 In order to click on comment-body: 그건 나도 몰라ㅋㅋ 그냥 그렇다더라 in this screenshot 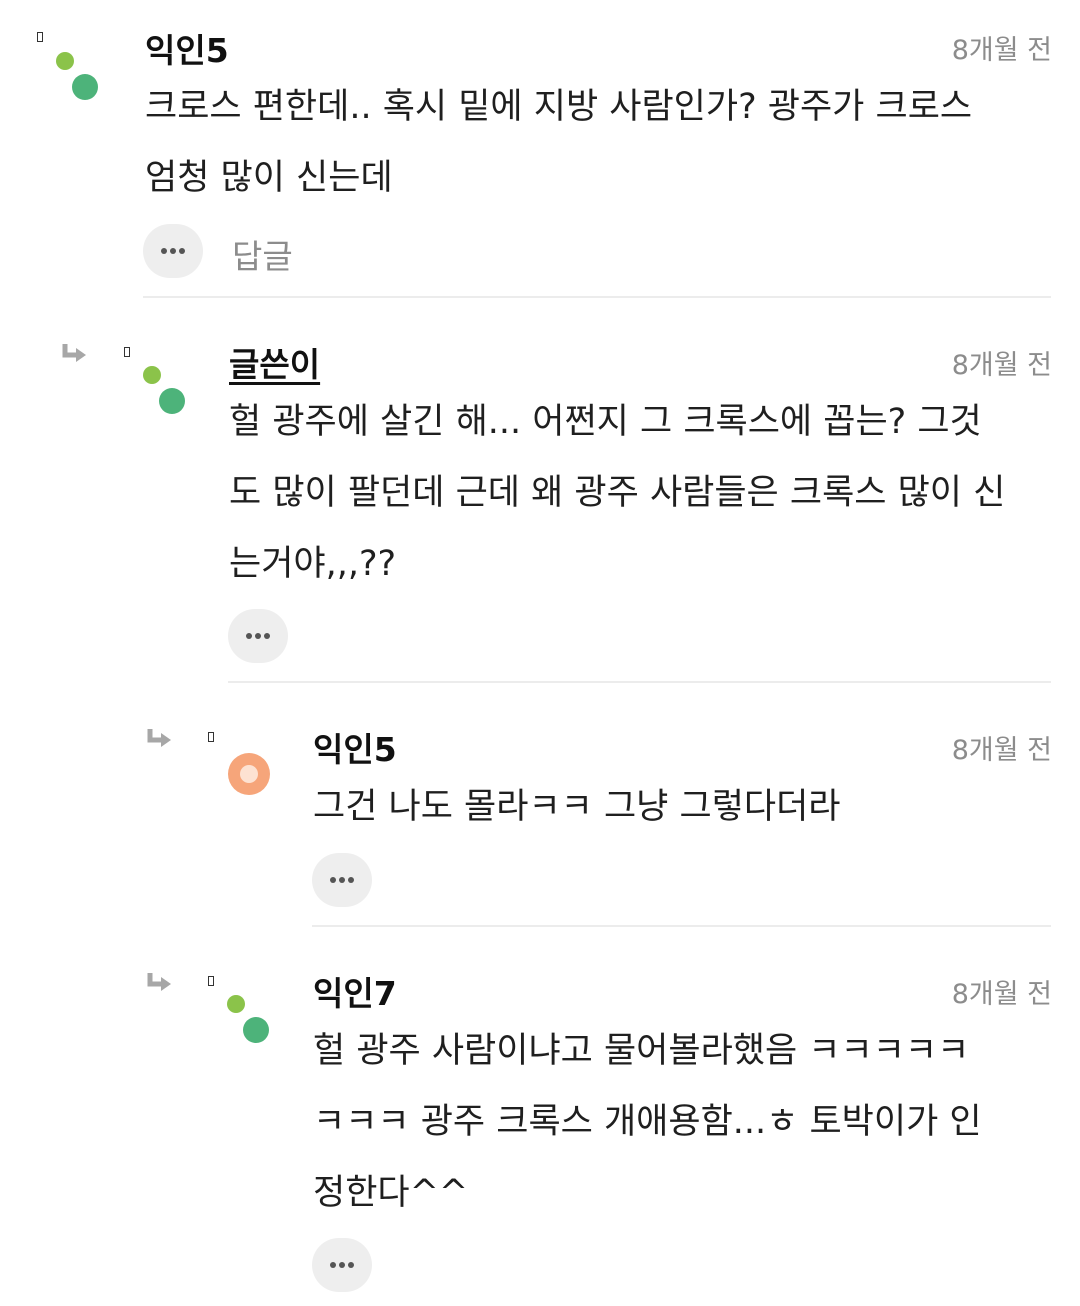, I will do `click(577, 807)`.